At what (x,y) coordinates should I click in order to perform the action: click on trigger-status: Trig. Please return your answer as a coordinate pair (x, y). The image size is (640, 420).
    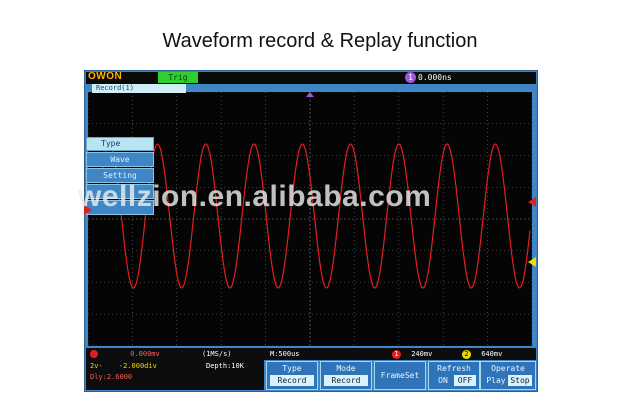
    Looking at the image, I should click on (178, 77).